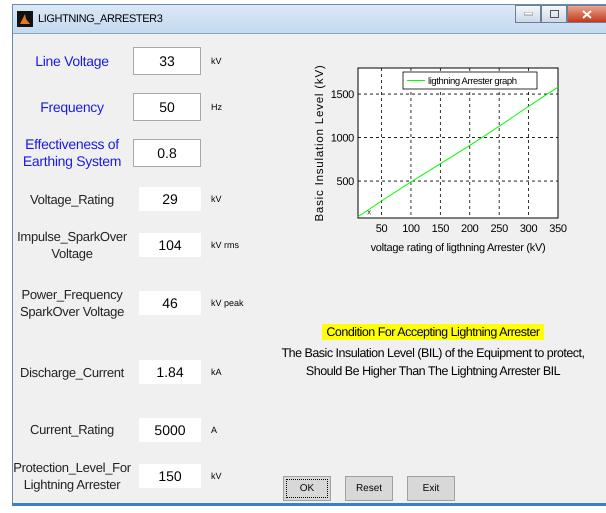 This screenshot has height=513, width=606. What do you see at coordinates (72, 199) in the screenshot?
I see `field-label: Voltage_Rating` at bounding box center [72, 199].